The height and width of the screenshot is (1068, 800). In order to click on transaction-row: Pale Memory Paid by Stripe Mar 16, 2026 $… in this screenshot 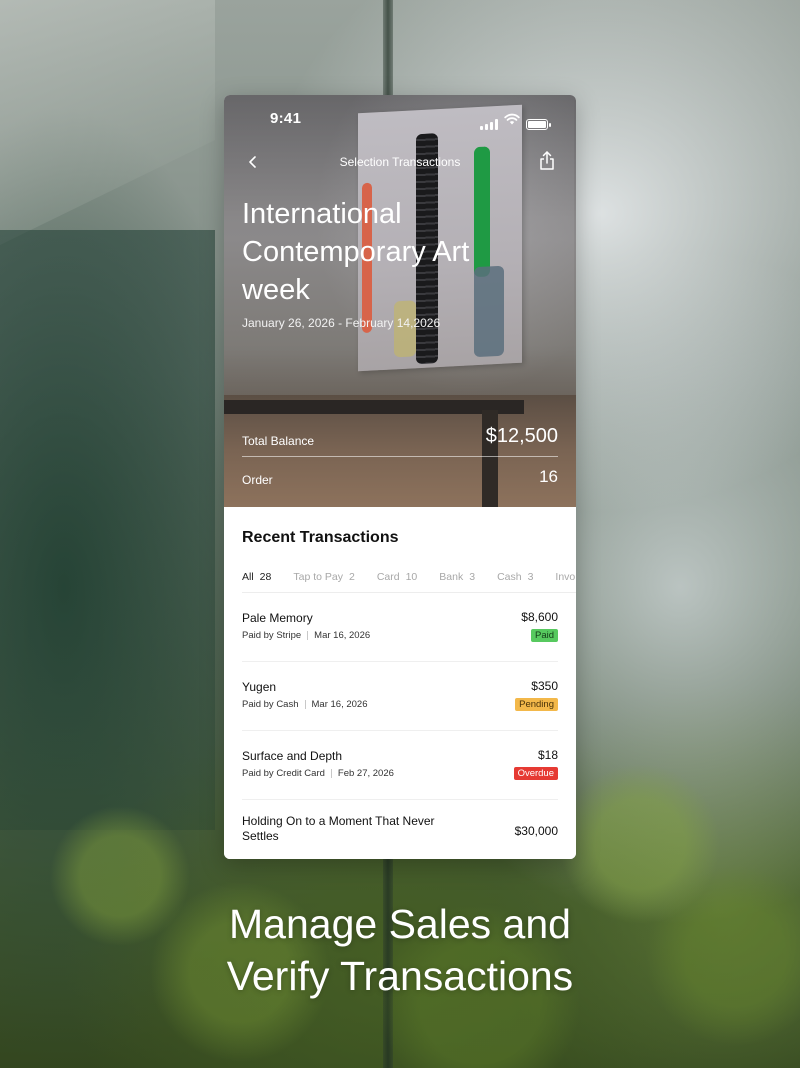, I will do `click(400, 627)`.